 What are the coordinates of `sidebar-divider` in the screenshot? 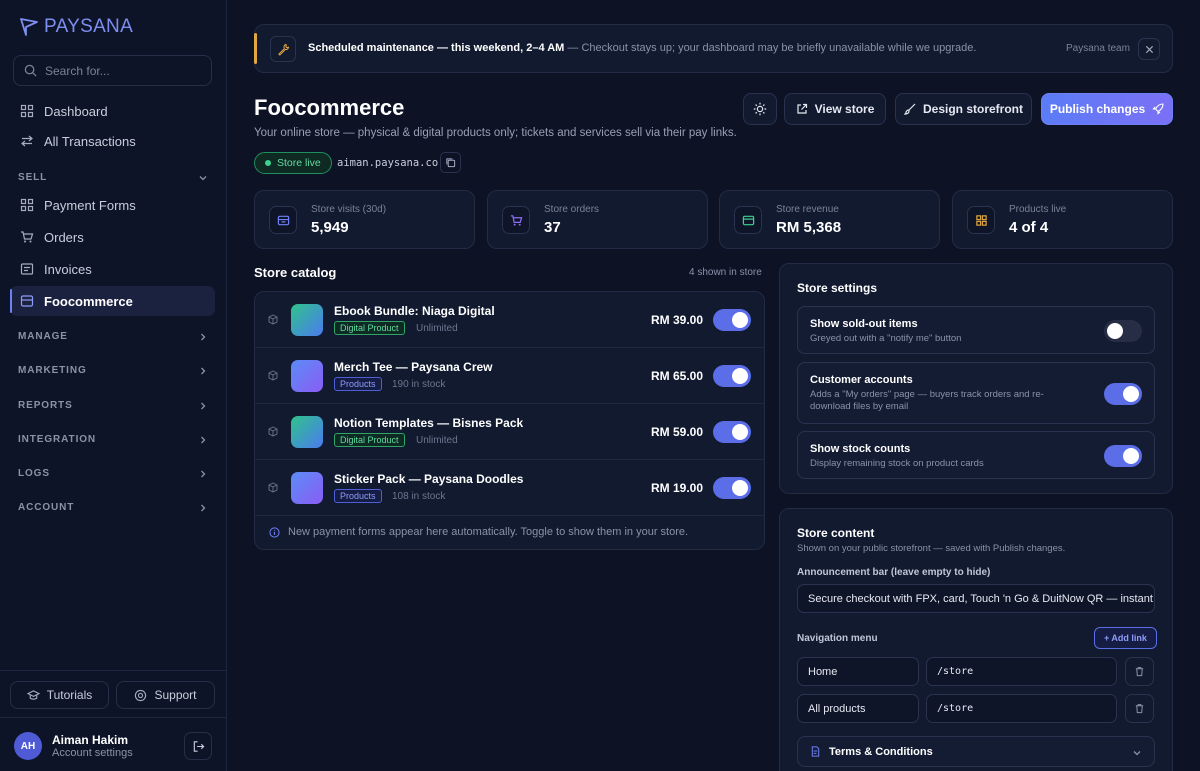 It's located at (113, 670).